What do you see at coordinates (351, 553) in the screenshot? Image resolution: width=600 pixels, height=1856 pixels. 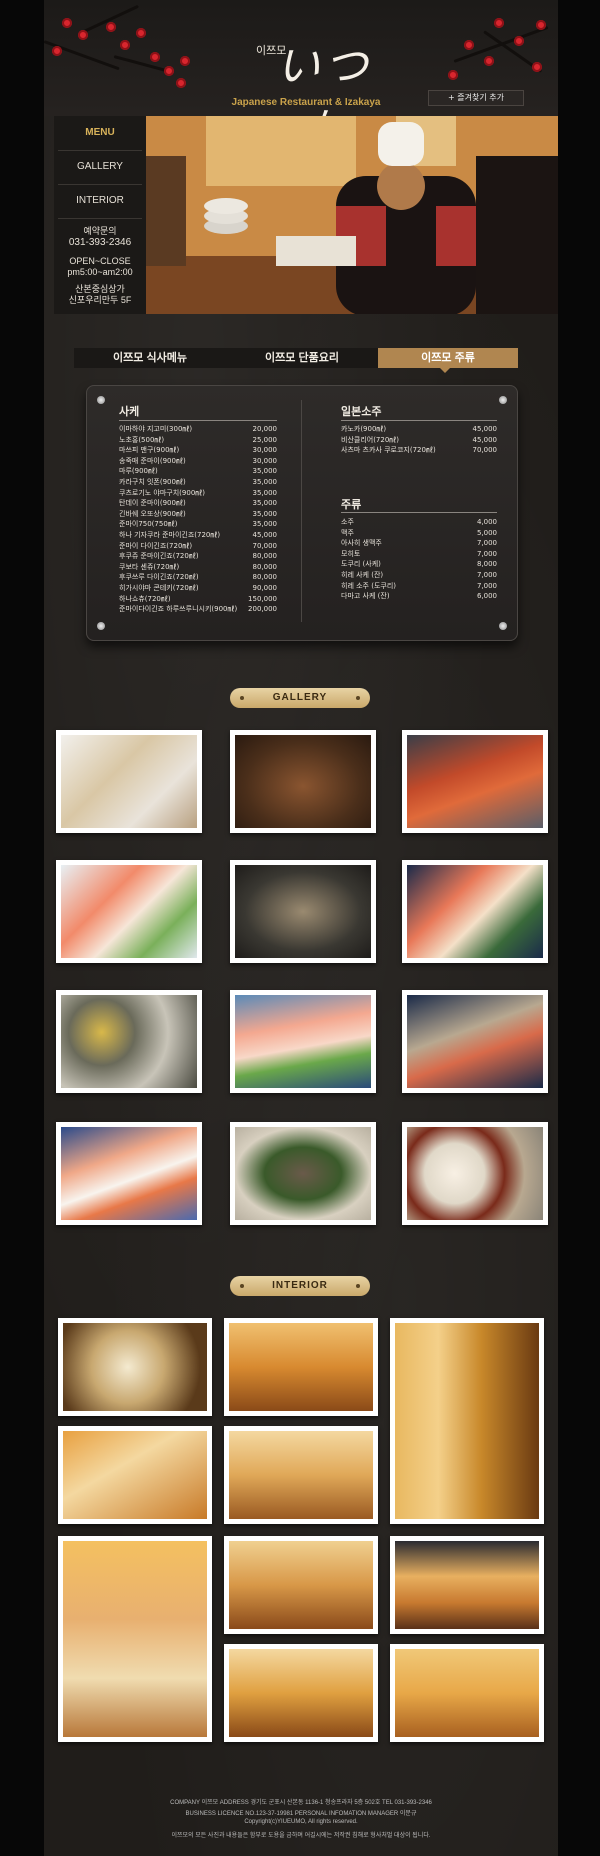 I see `menu-item-name: 모히토` at bounding box center [351, 553].